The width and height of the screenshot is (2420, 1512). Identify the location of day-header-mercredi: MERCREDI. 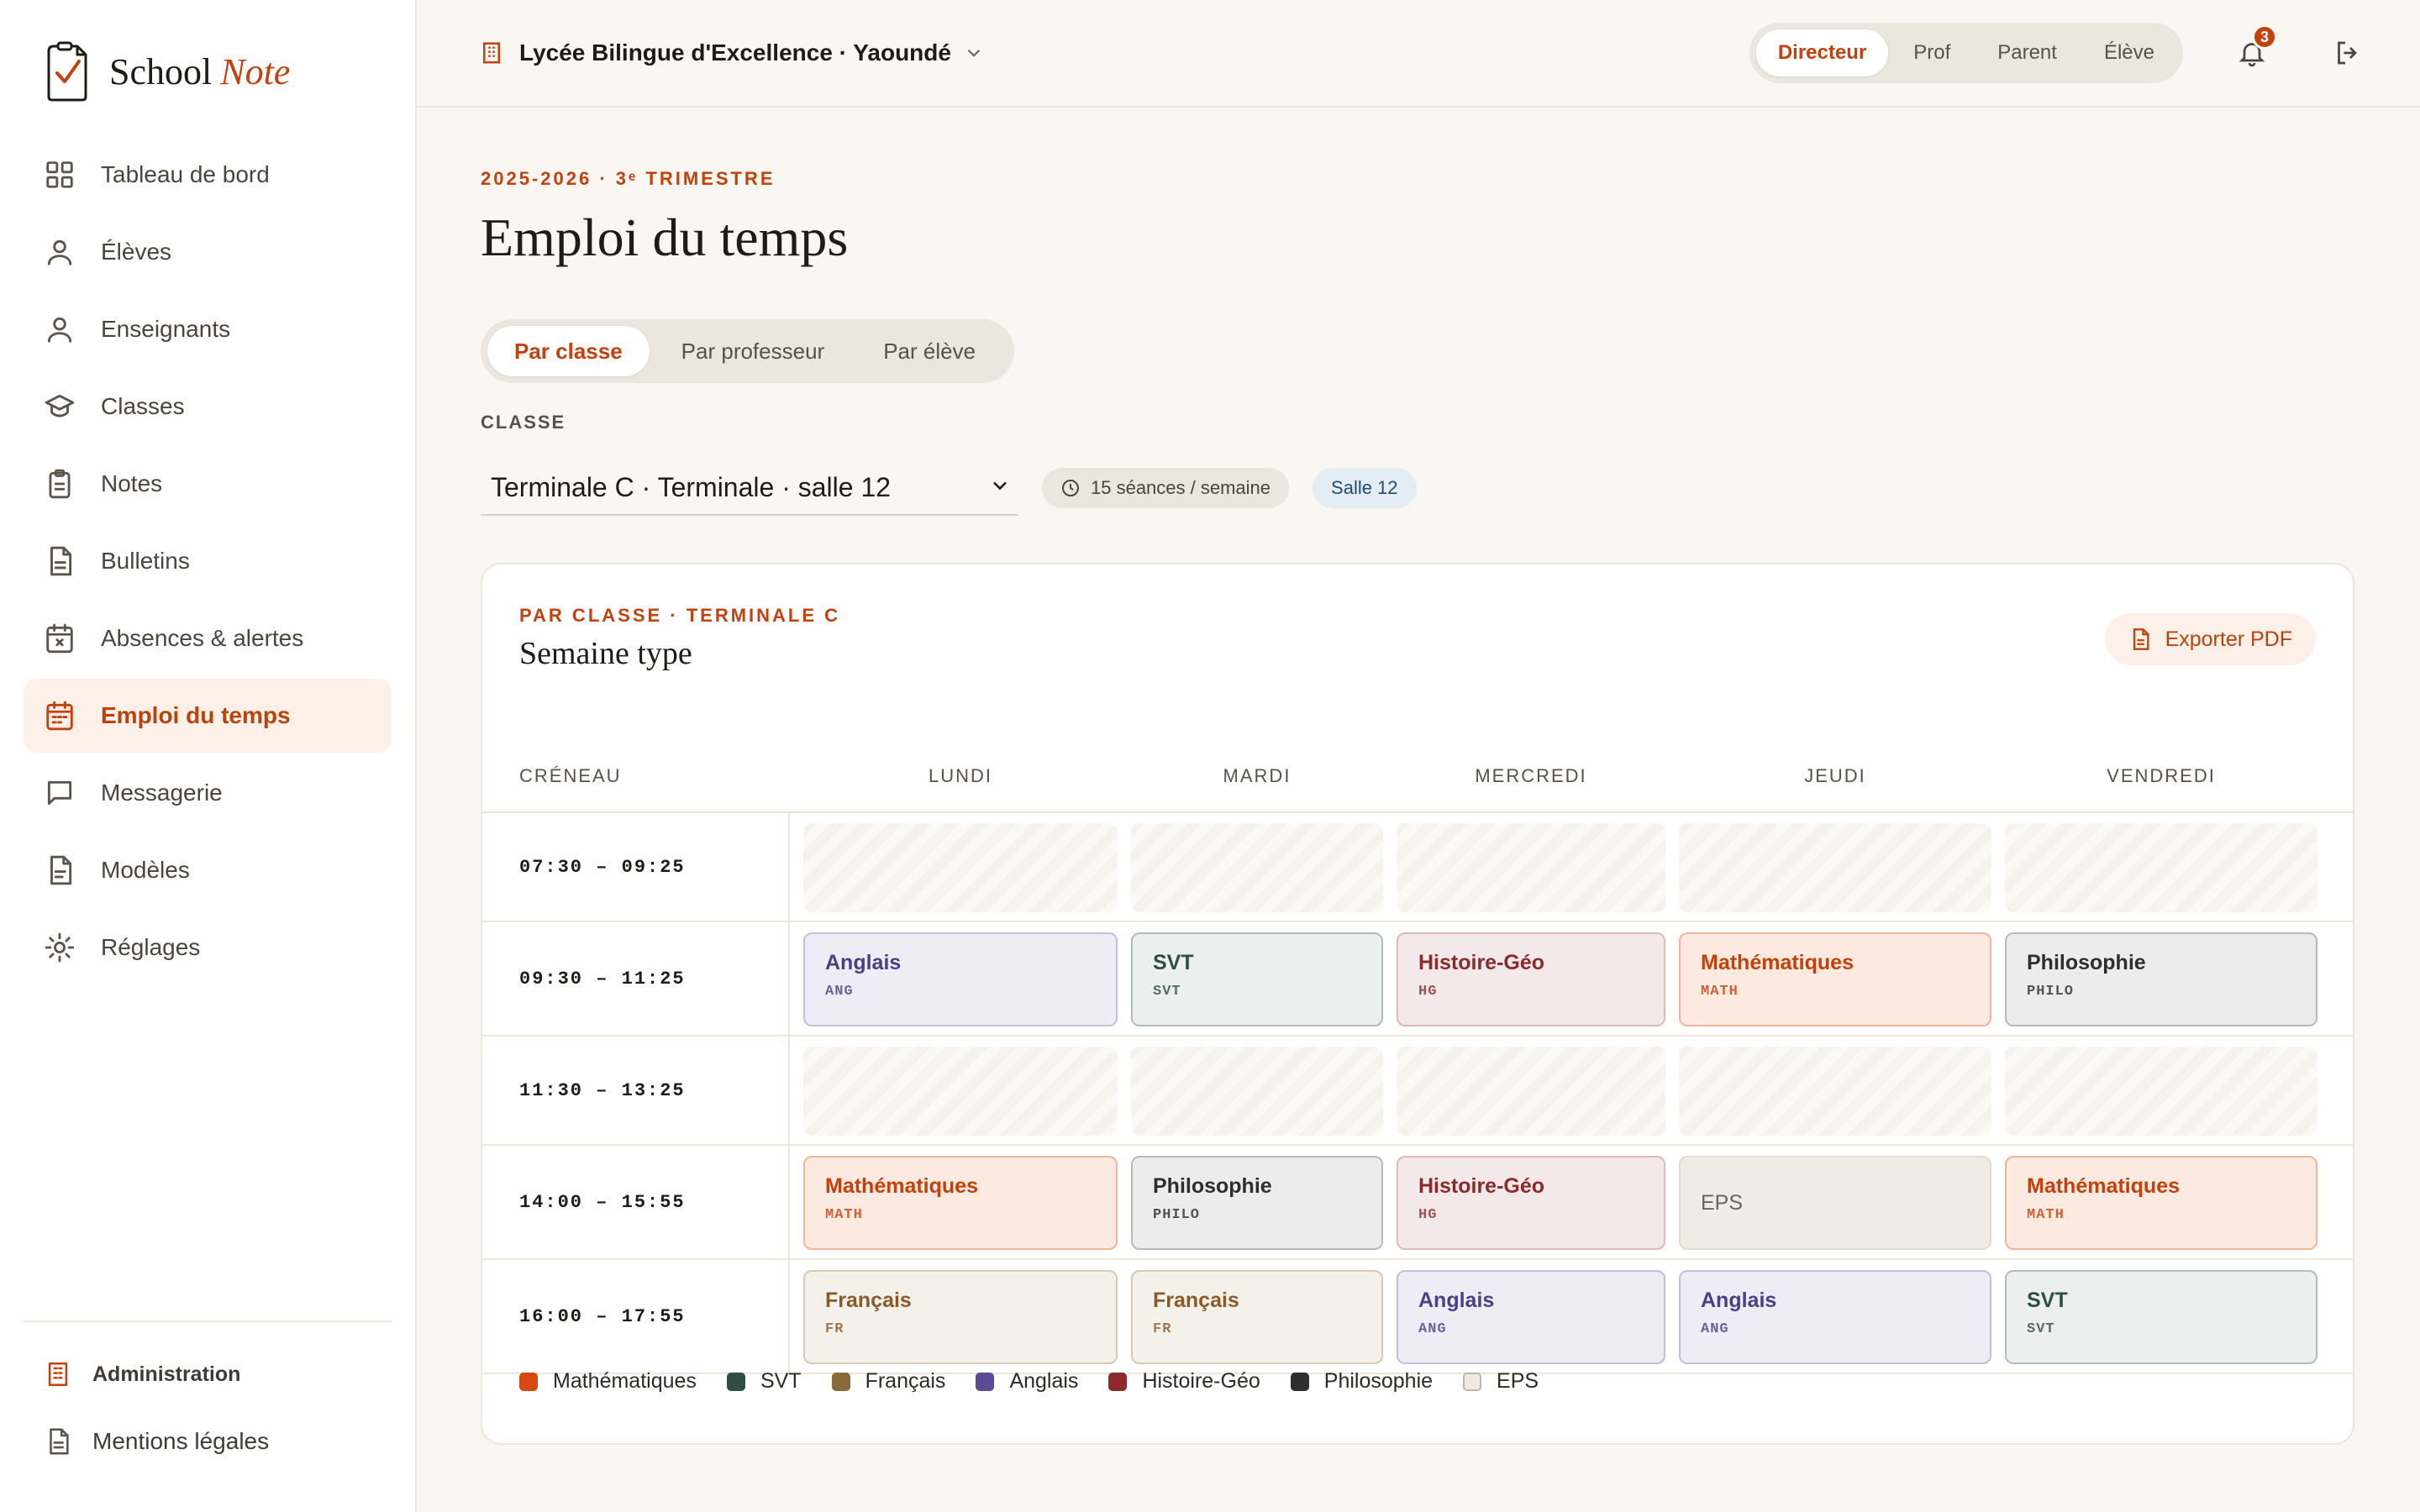
(1531, 775).